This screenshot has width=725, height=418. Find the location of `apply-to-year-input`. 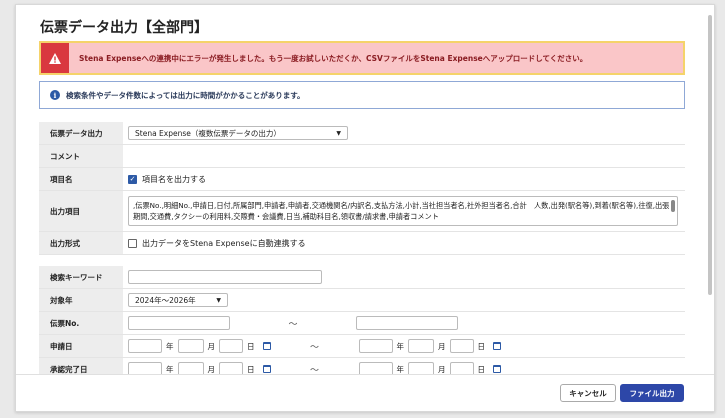

apply-to-year-input is located at coordinates (375, 346).